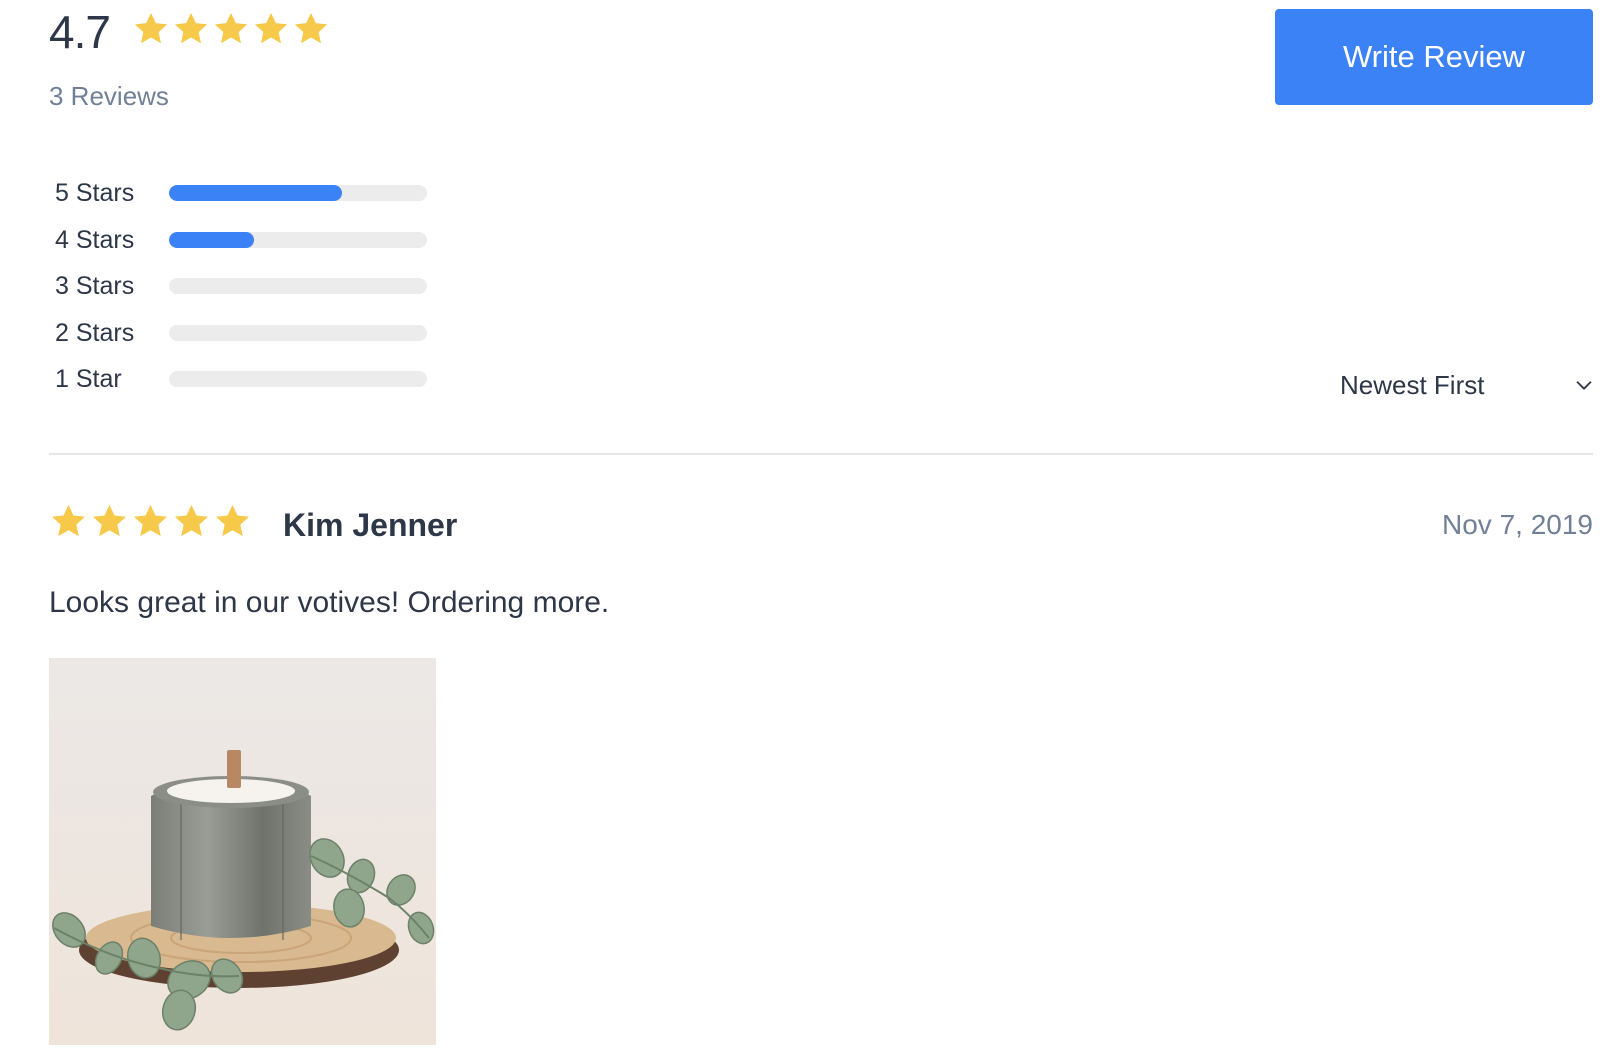 This screenshot has height=1062, width=1620. I want to click on distribution-label: 2 Stars, so click(95, 332).